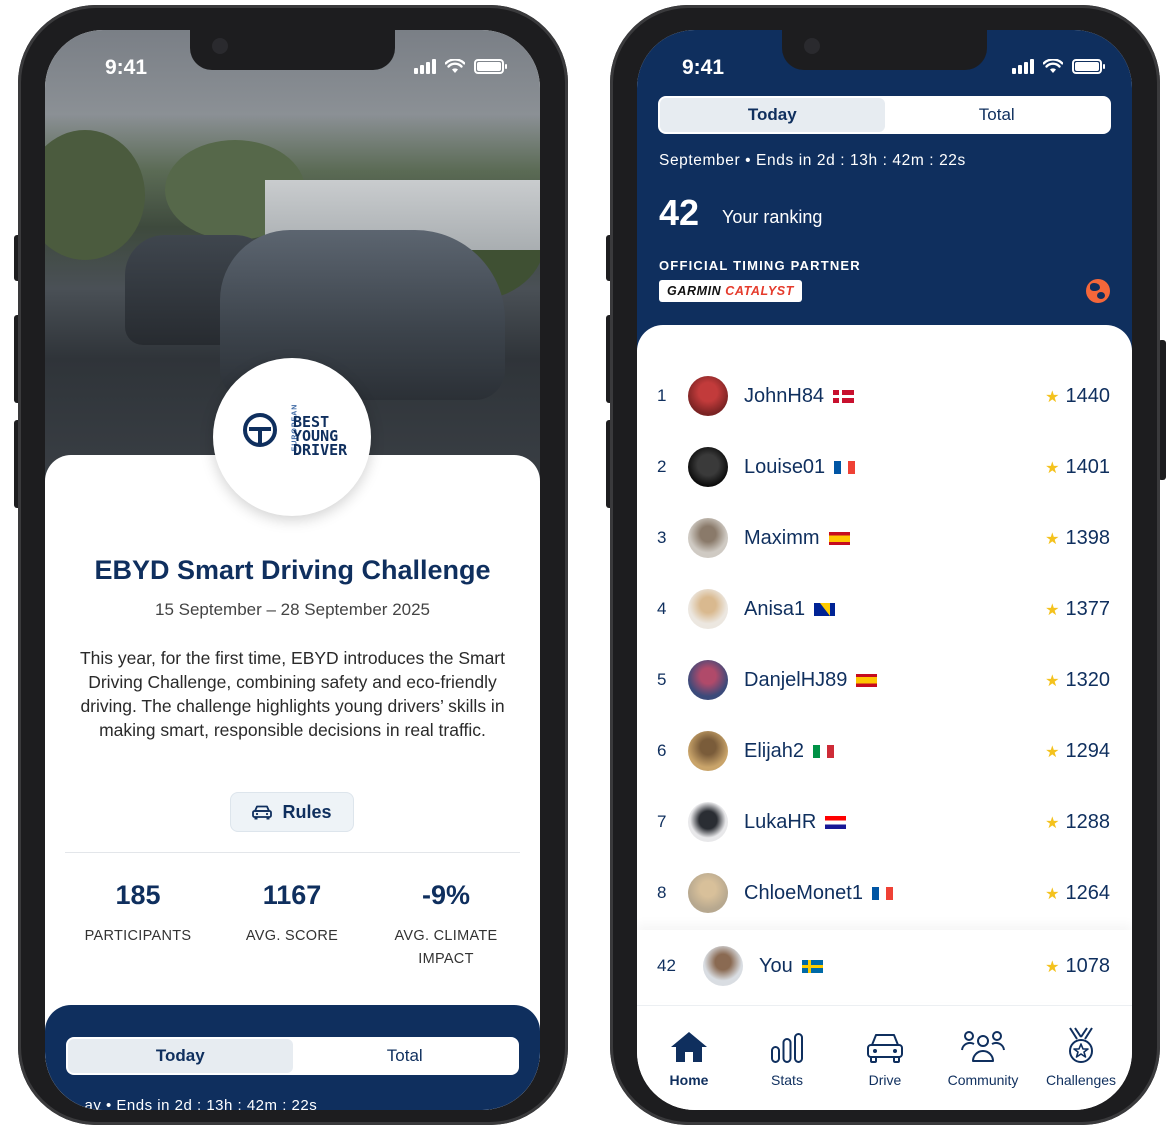 The width and height of the screenshot is (1175, 1125). I want to click on row-name: You, so click(791, 966).